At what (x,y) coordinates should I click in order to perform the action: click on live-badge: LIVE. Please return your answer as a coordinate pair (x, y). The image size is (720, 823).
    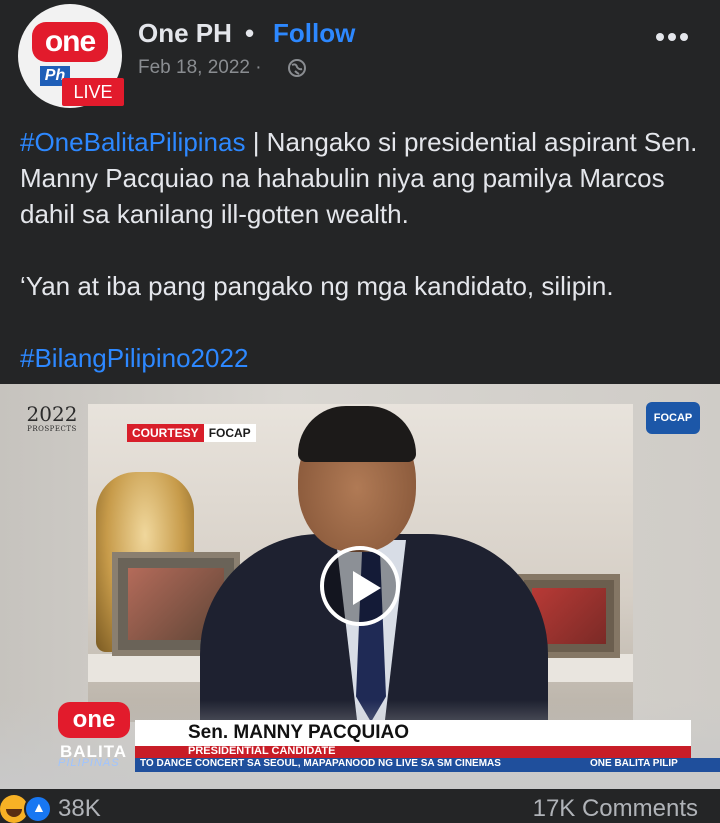
    Looking at the image, I should click on (93, 92).